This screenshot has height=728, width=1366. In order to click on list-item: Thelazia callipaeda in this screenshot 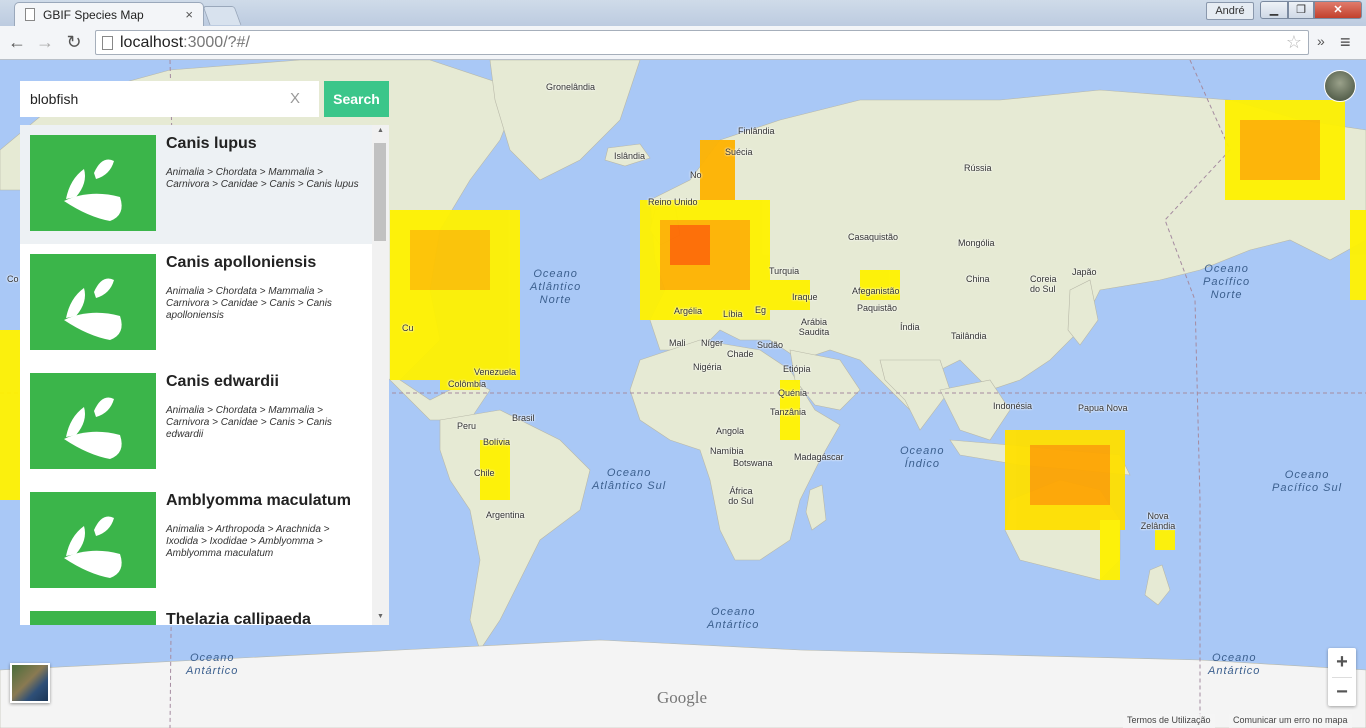, I will do `click(196, 613)`.